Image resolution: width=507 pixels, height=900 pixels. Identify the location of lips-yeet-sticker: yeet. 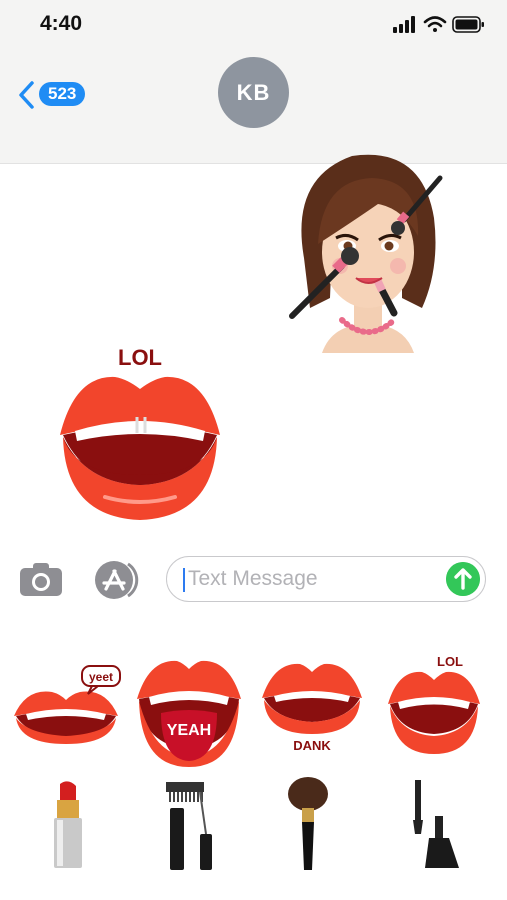
(66, 703).